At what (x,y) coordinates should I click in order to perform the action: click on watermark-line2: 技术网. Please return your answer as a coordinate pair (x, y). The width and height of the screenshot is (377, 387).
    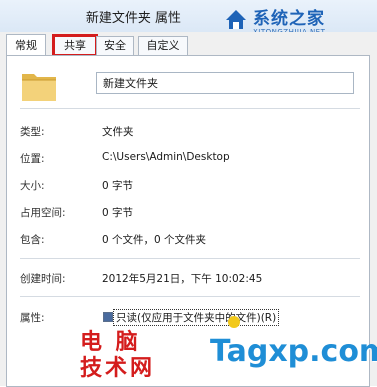
    Looking at the image, I should click on (118, 368).